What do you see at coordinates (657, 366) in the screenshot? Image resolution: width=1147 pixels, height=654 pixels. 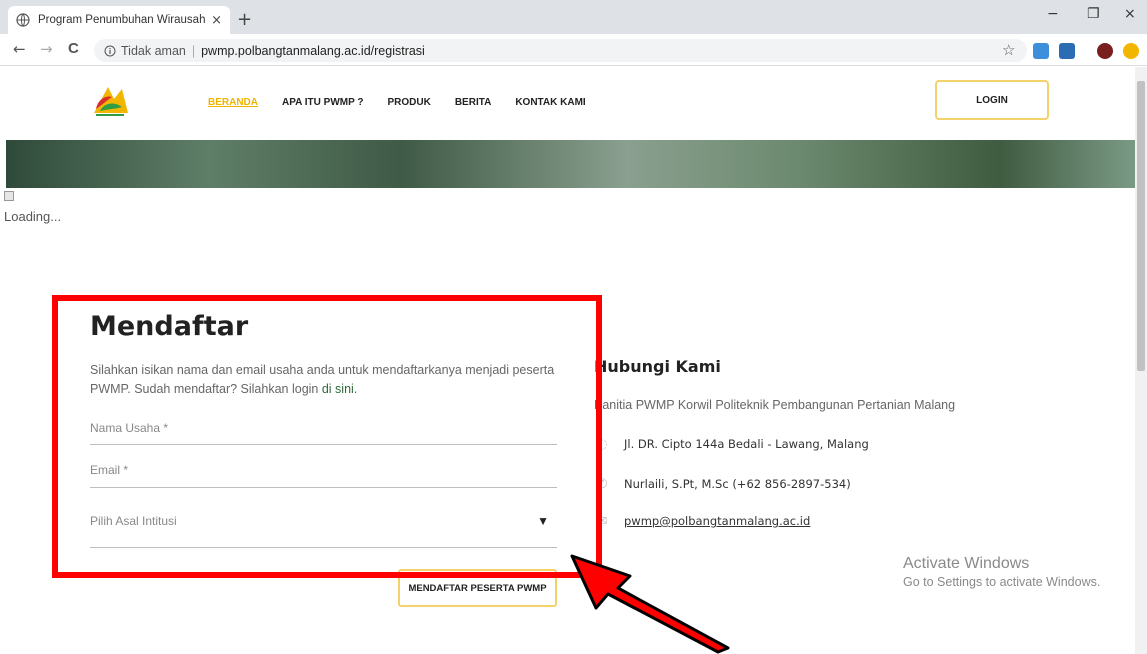 I see `contact-title: Hubungi Kami` at bounding box center [657, 366].